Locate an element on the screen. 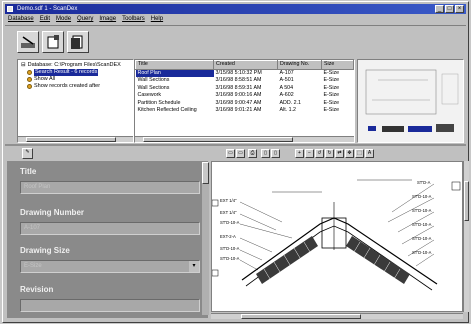 Image resolution: width=471 pixels, height=324 pixels. tree-scrollbar is located at coordinates (75, 139).